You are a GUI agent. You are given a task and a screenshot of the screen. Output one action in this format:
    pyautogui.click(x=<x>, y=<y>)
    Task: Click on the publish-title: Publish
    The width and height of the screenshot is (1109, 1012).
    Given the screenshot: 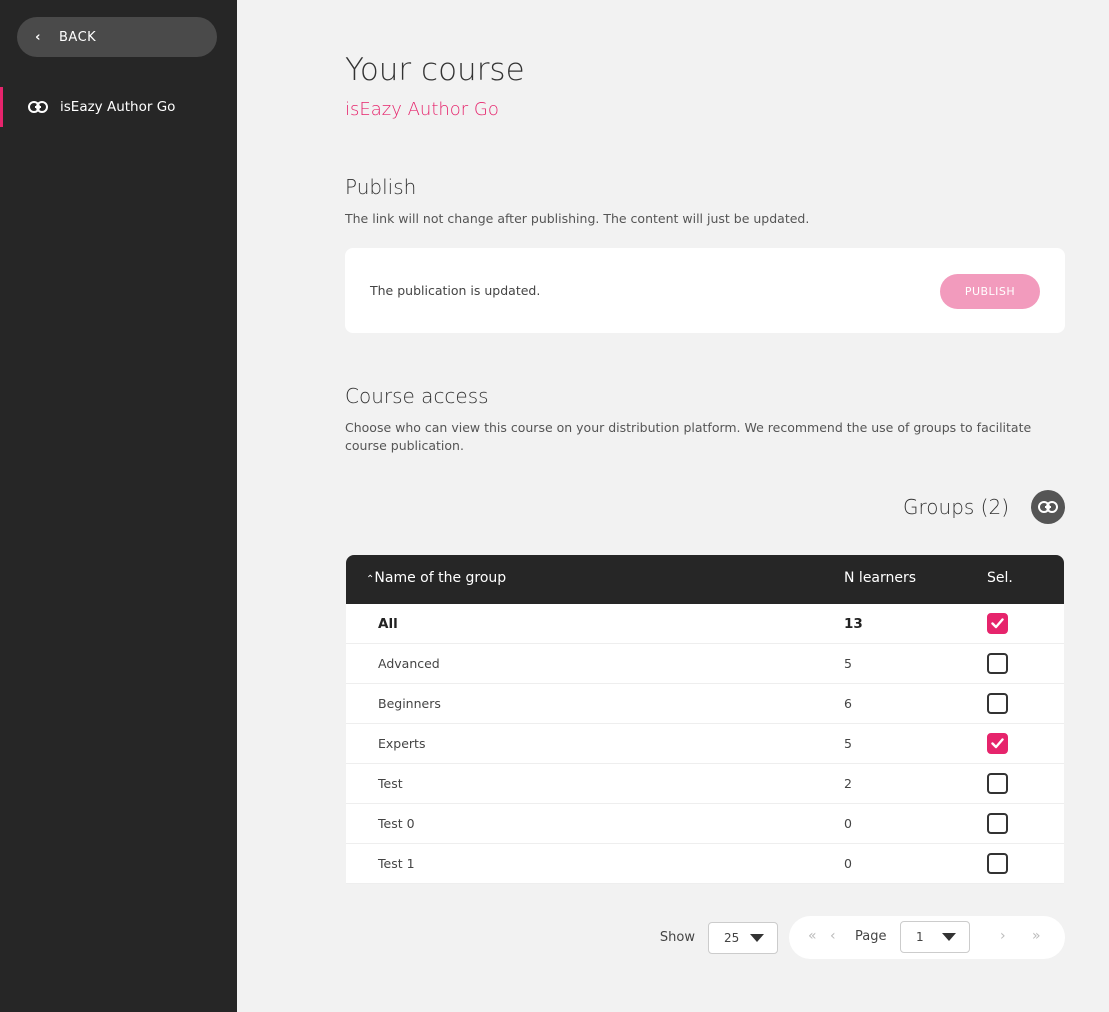 What is the action you would take?
    pyautogui.click(x=381, y=187)
    